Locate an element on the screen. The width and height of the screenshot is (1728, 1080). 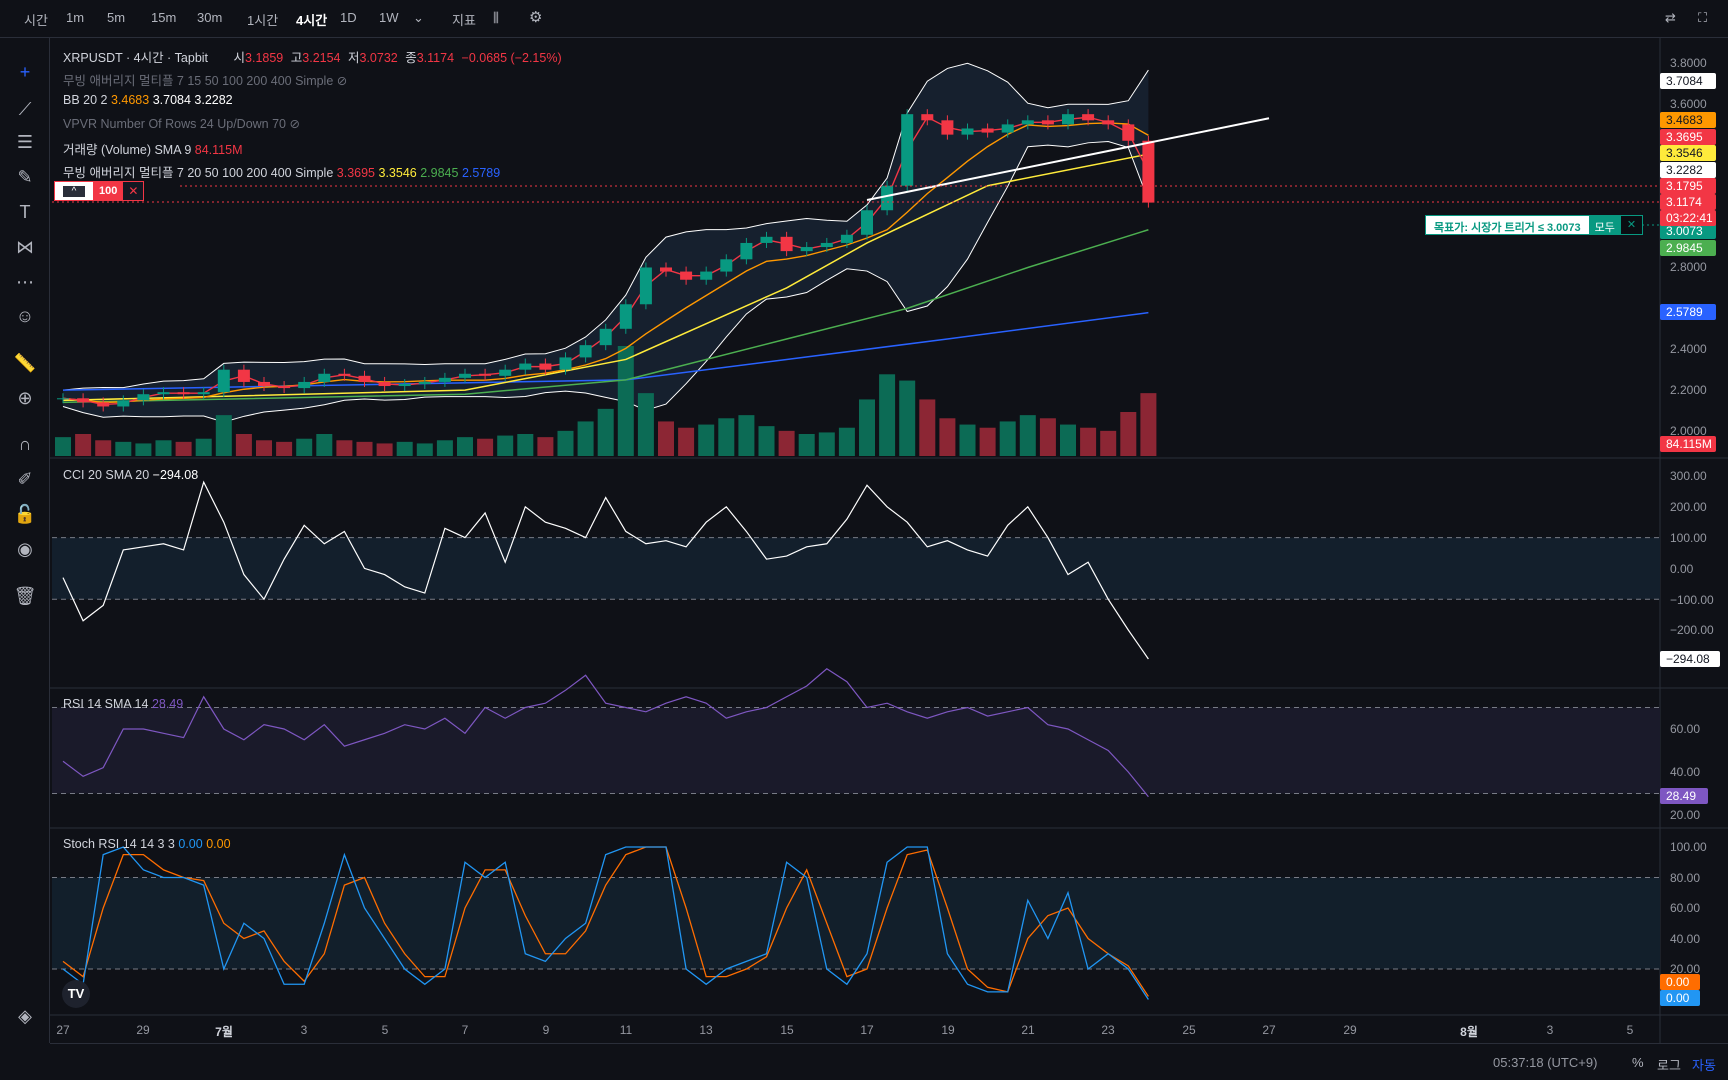
price-badge: 3.3546 is located at coordinates (1688, 153).